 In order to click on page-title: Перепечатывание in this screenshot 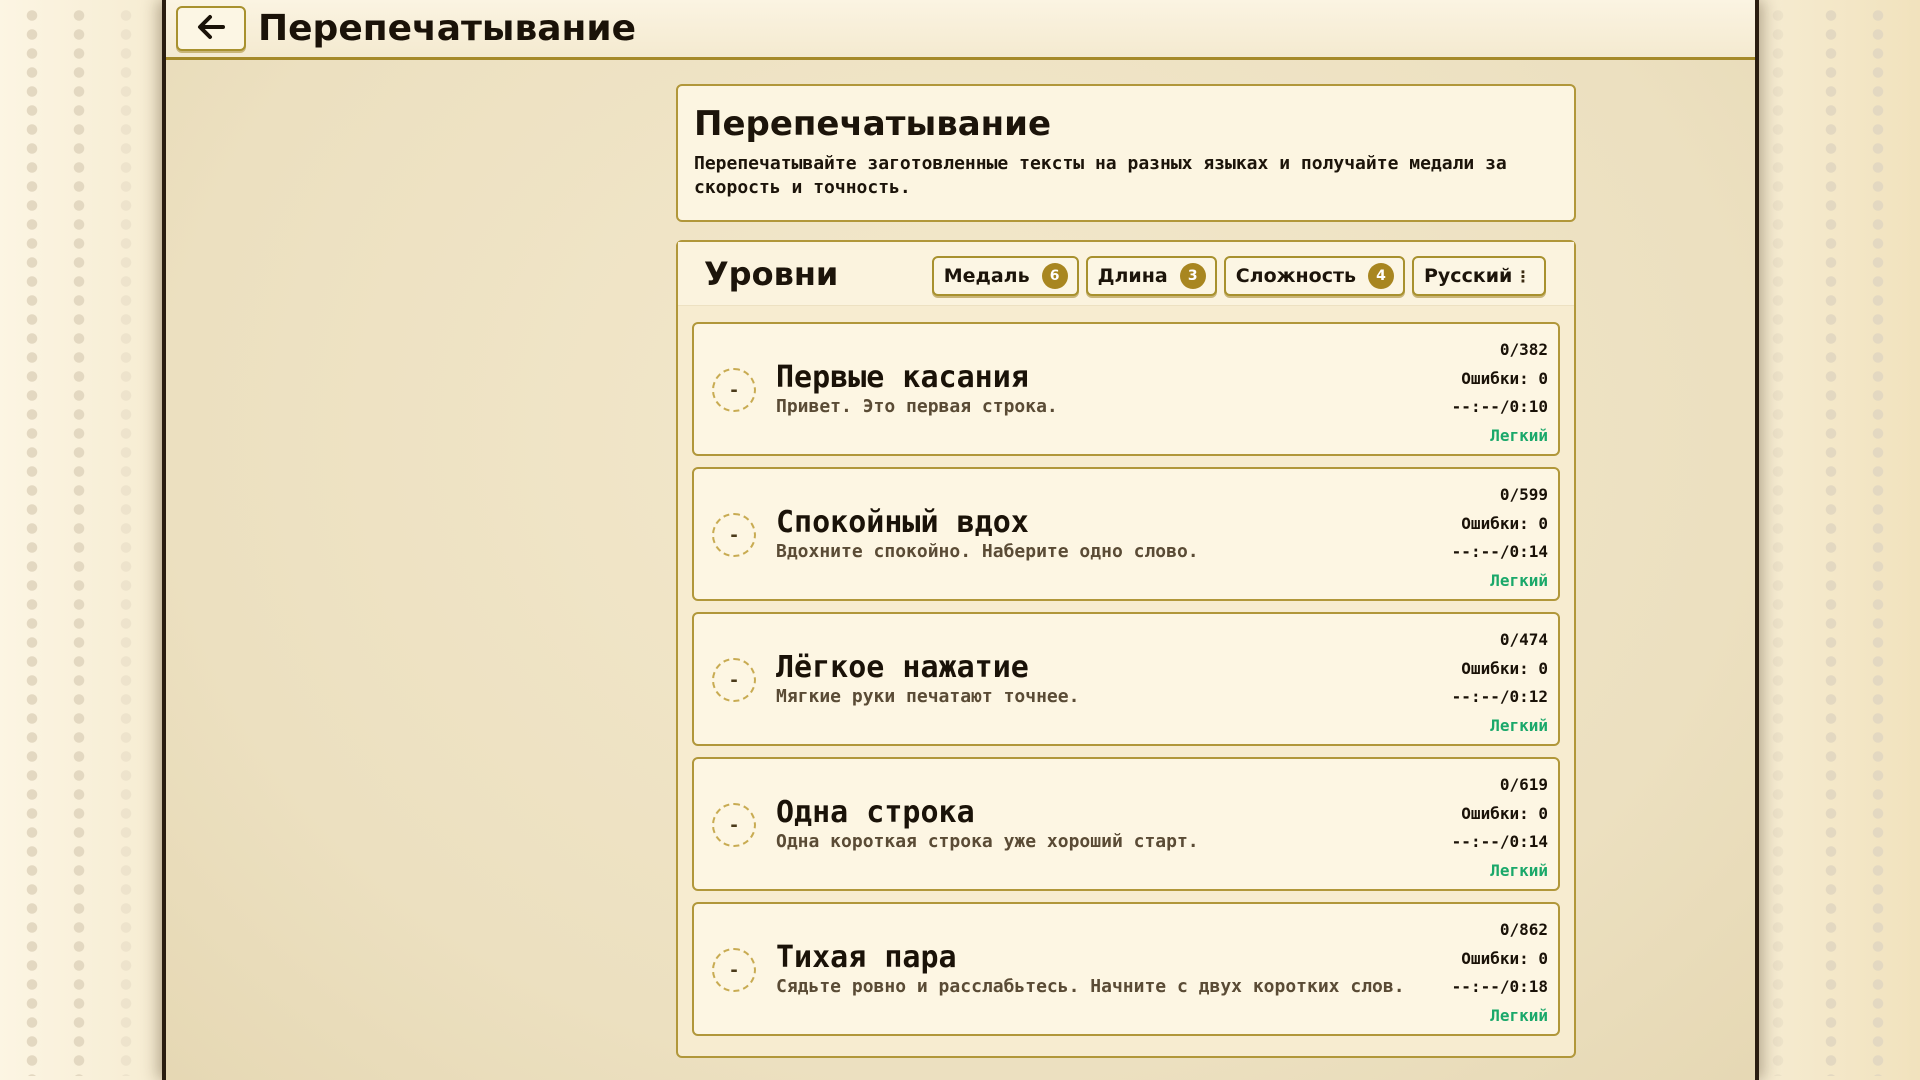, I will do `click(447, 28)`.